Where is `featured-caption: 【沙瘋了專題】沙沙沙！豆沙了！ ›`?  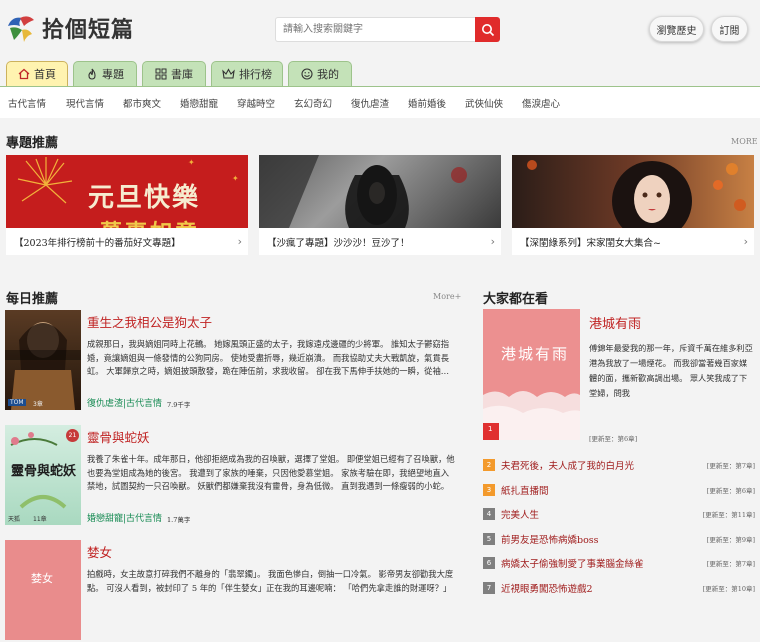
featured-caption: 【沙瘋了專題】沙沙沙！豆沙了！ › is located at coordinates (380, 241).